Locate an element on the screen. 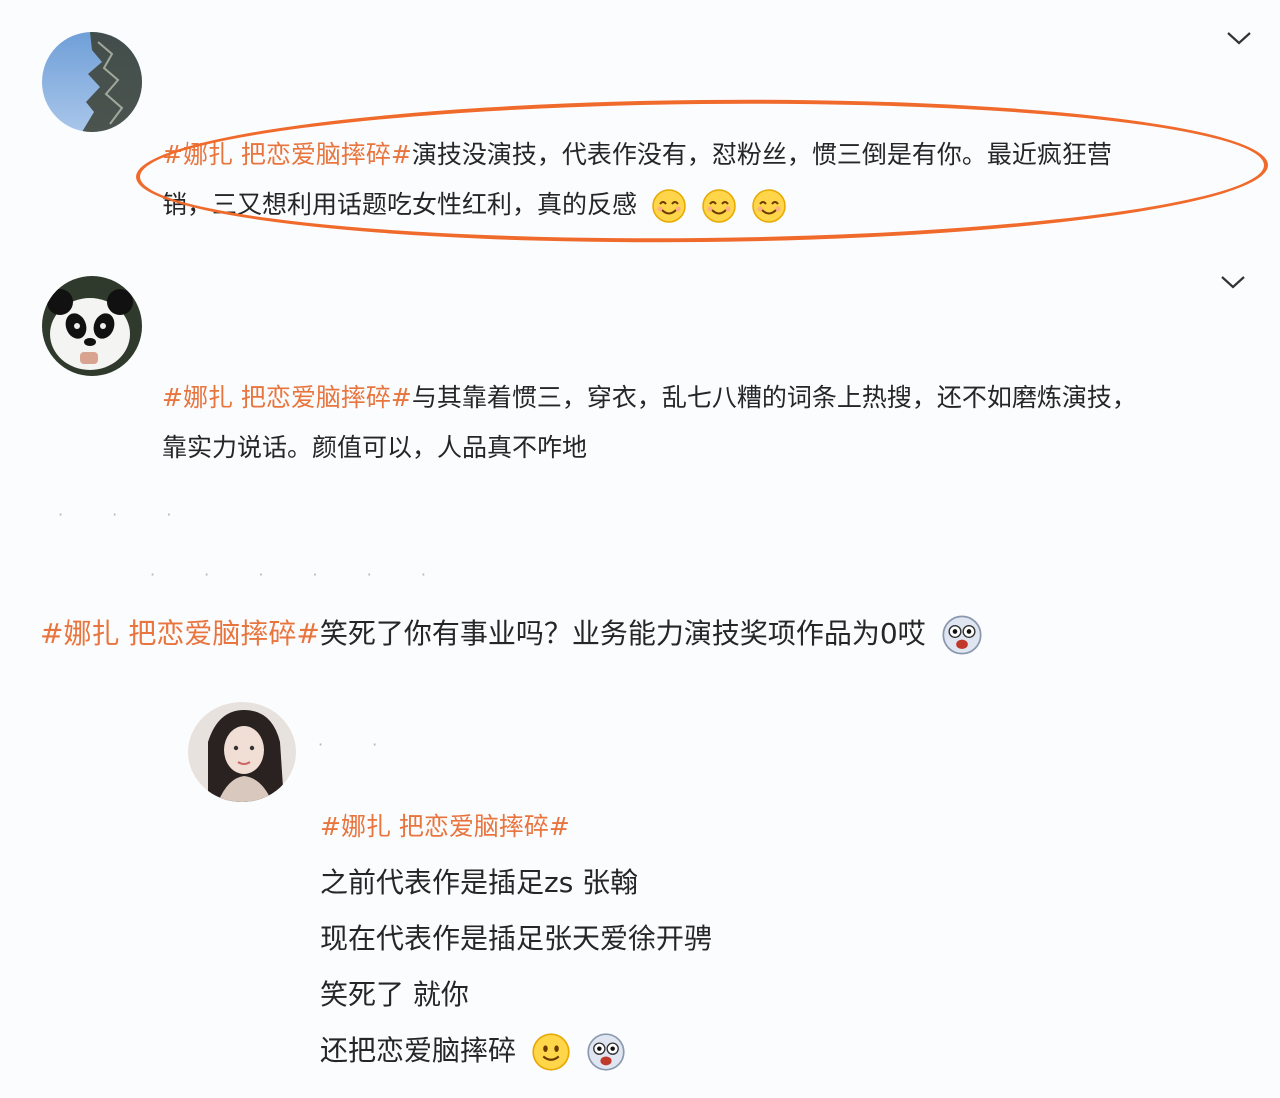  comment-body: 与其靠着惯三，穿衣，乱七八糟的词条上热搜，还不如磨炼演技， is located at coordinates (774, 397).